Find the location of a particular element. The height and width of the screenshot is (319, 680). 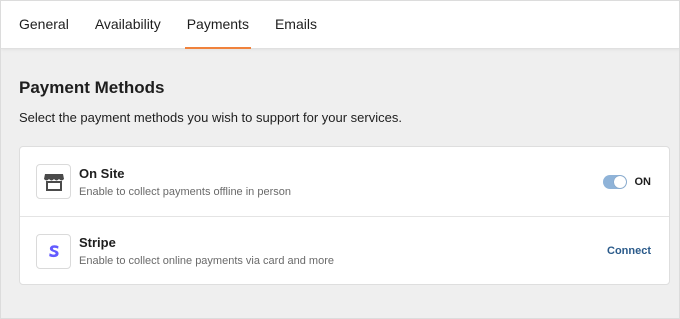

stripe-logo-icon is located at coordinates (53, 251).